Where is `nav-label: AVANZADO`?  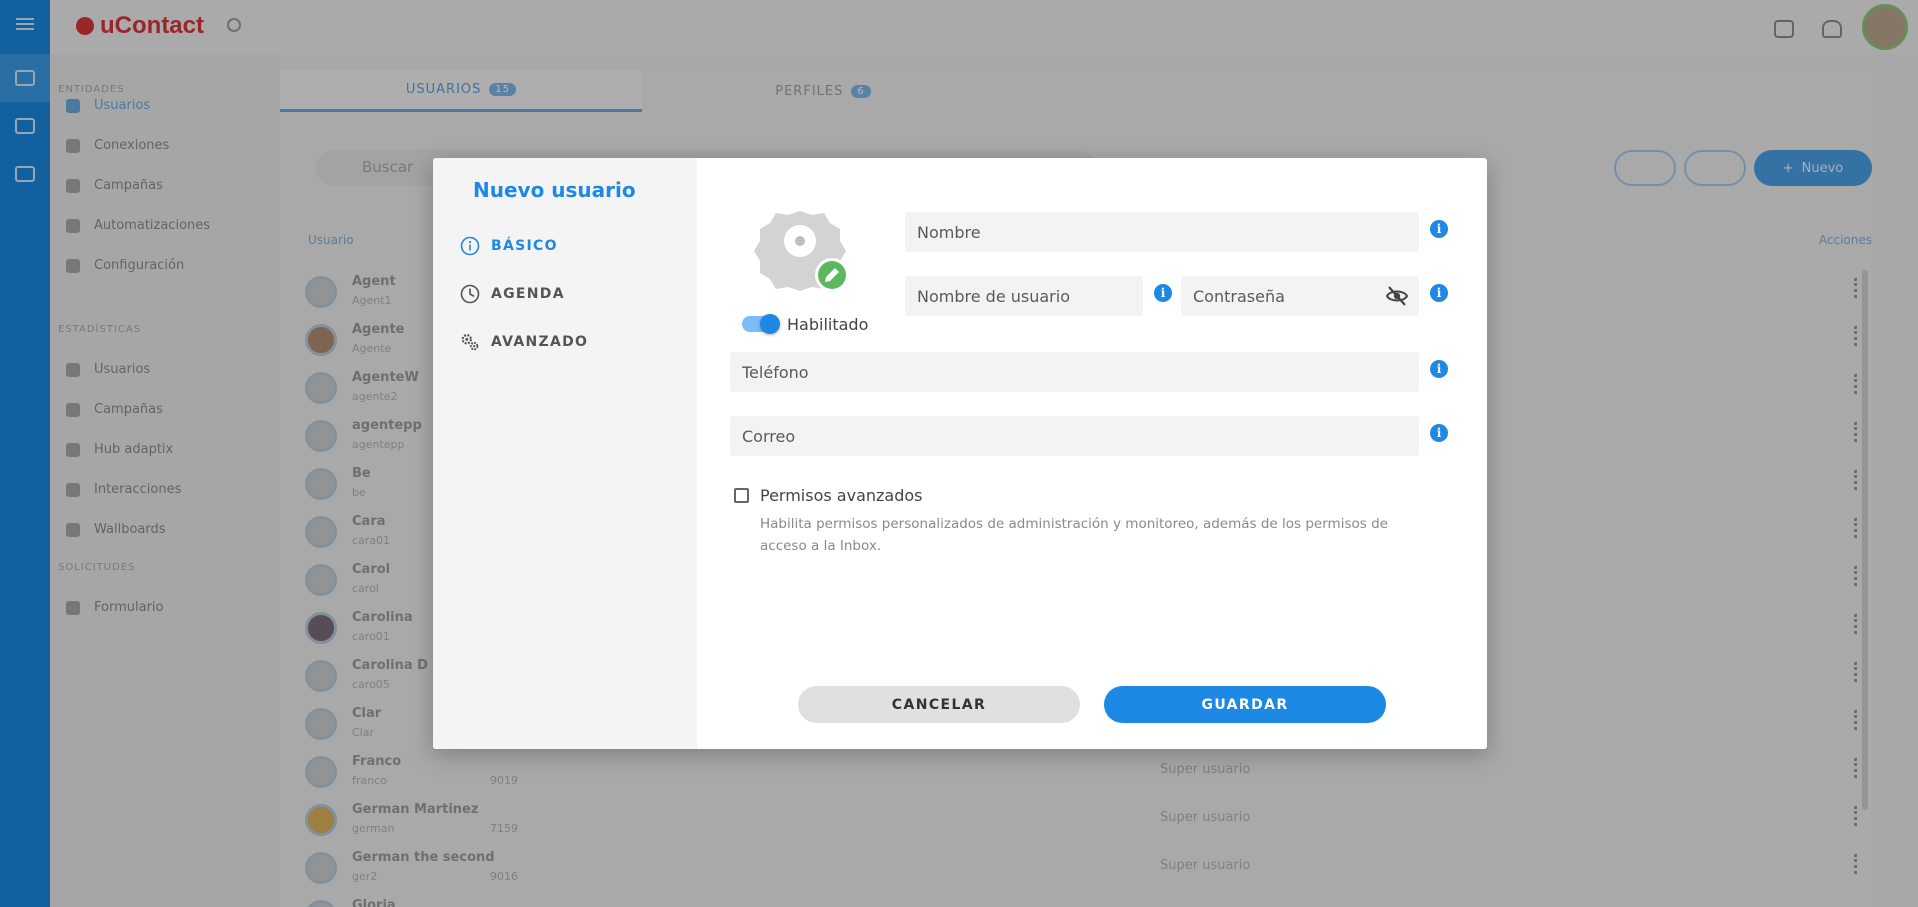
nav-label: AVANZADO is located at coordinates (540, 342).